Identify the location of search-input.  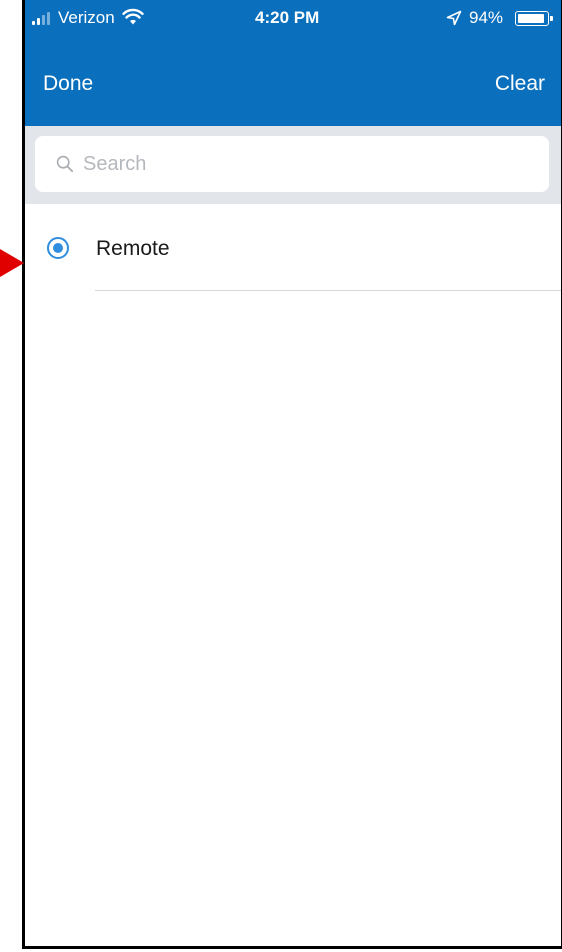
(308, 164).